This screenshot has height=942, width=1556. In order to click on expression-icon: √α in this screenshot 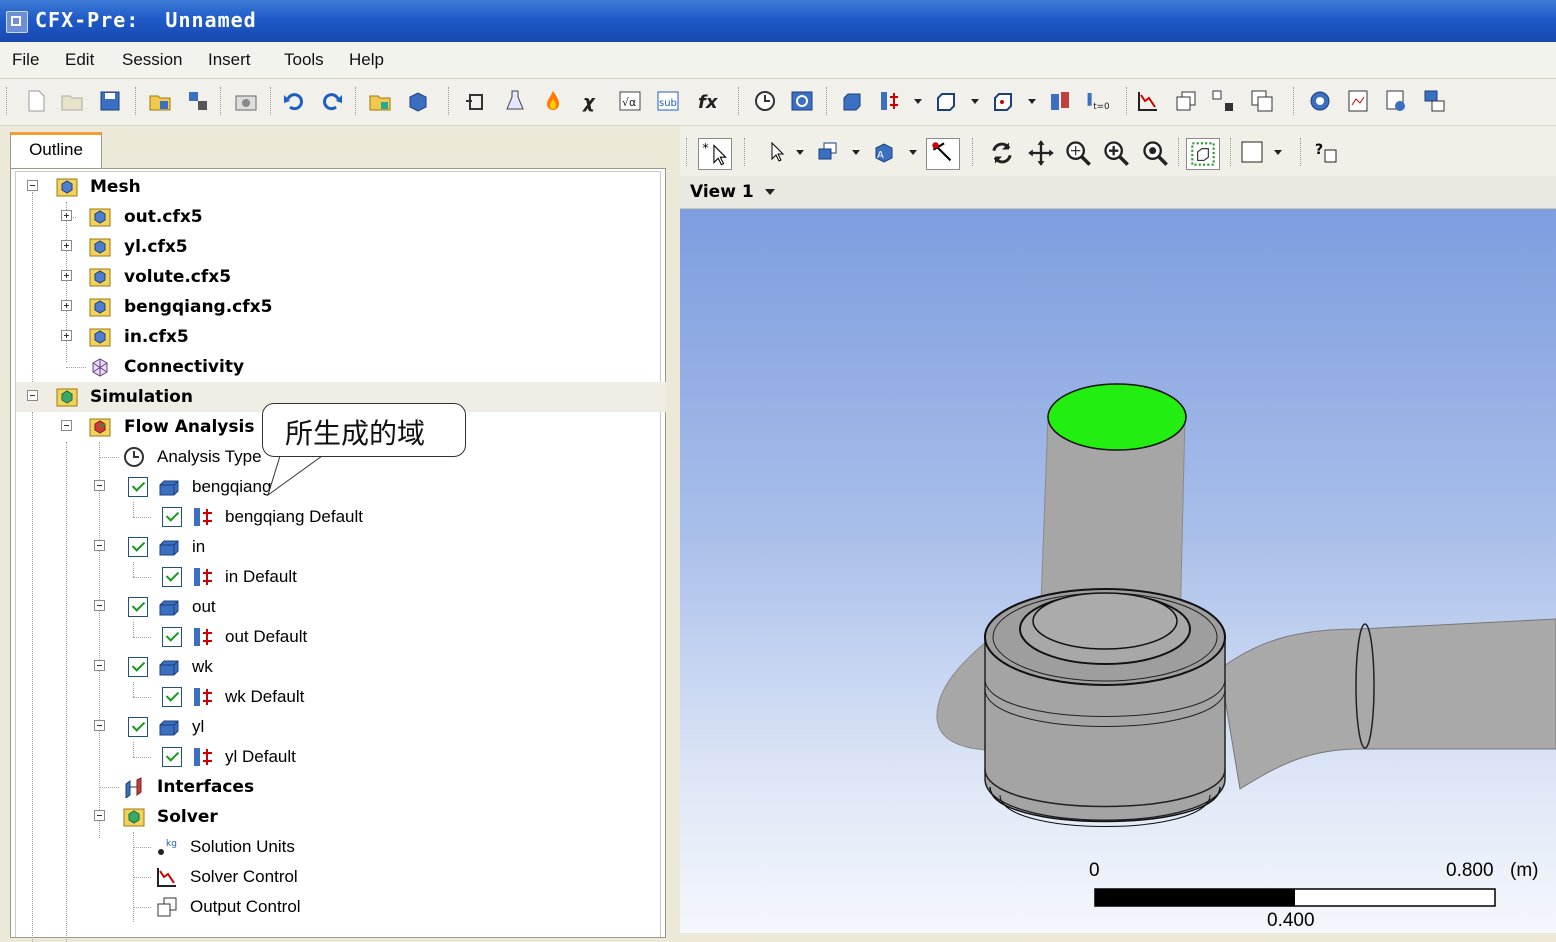, I will do `click(630, 101)`.